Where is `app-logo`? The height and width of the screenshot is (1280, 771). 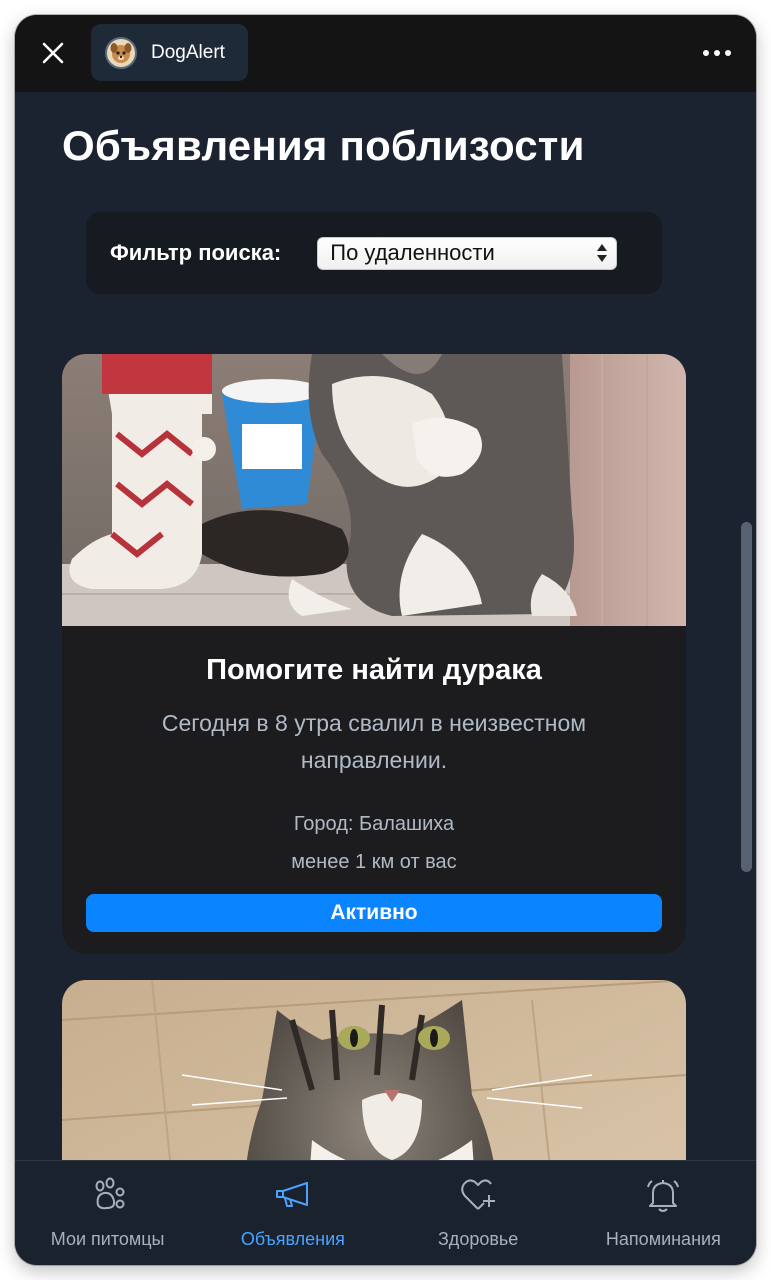 app-logo is located at coordinates (121, 52).